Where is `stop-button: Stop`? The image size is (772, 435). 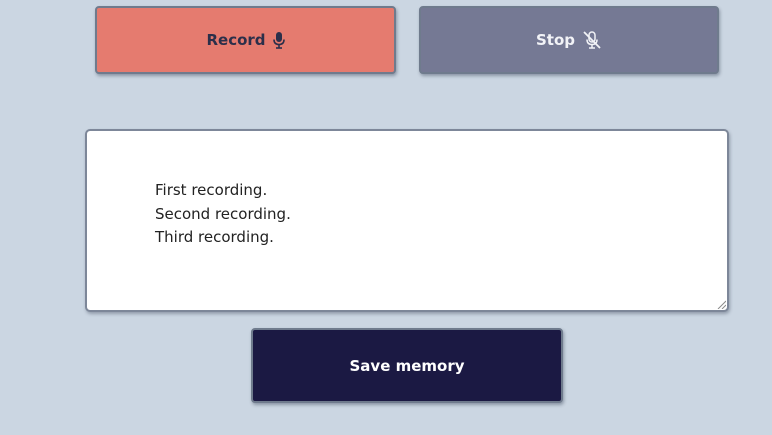
stop-button: Stop is located at coordinates (569, 40).